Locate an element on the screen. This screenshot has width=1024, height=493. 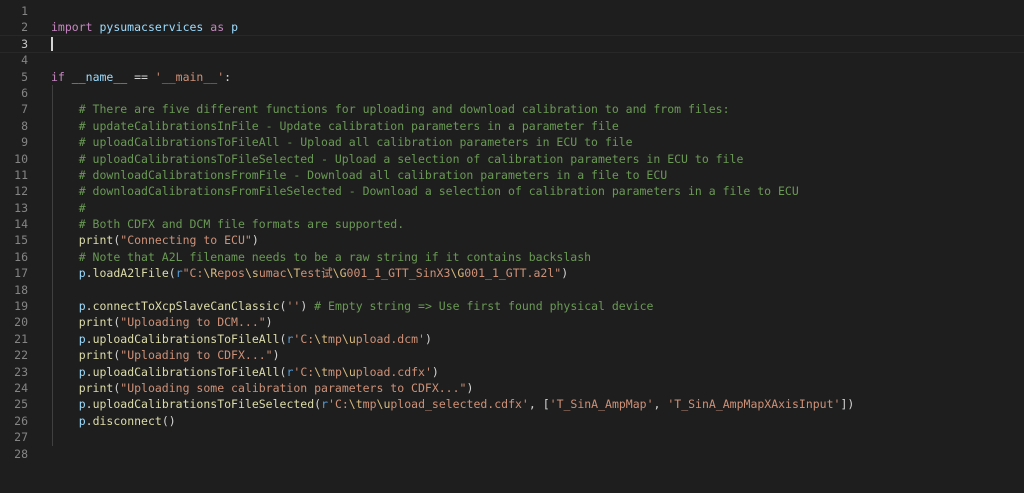
code-line: 26 p.disconnect() is located at coordinates (512, 421).